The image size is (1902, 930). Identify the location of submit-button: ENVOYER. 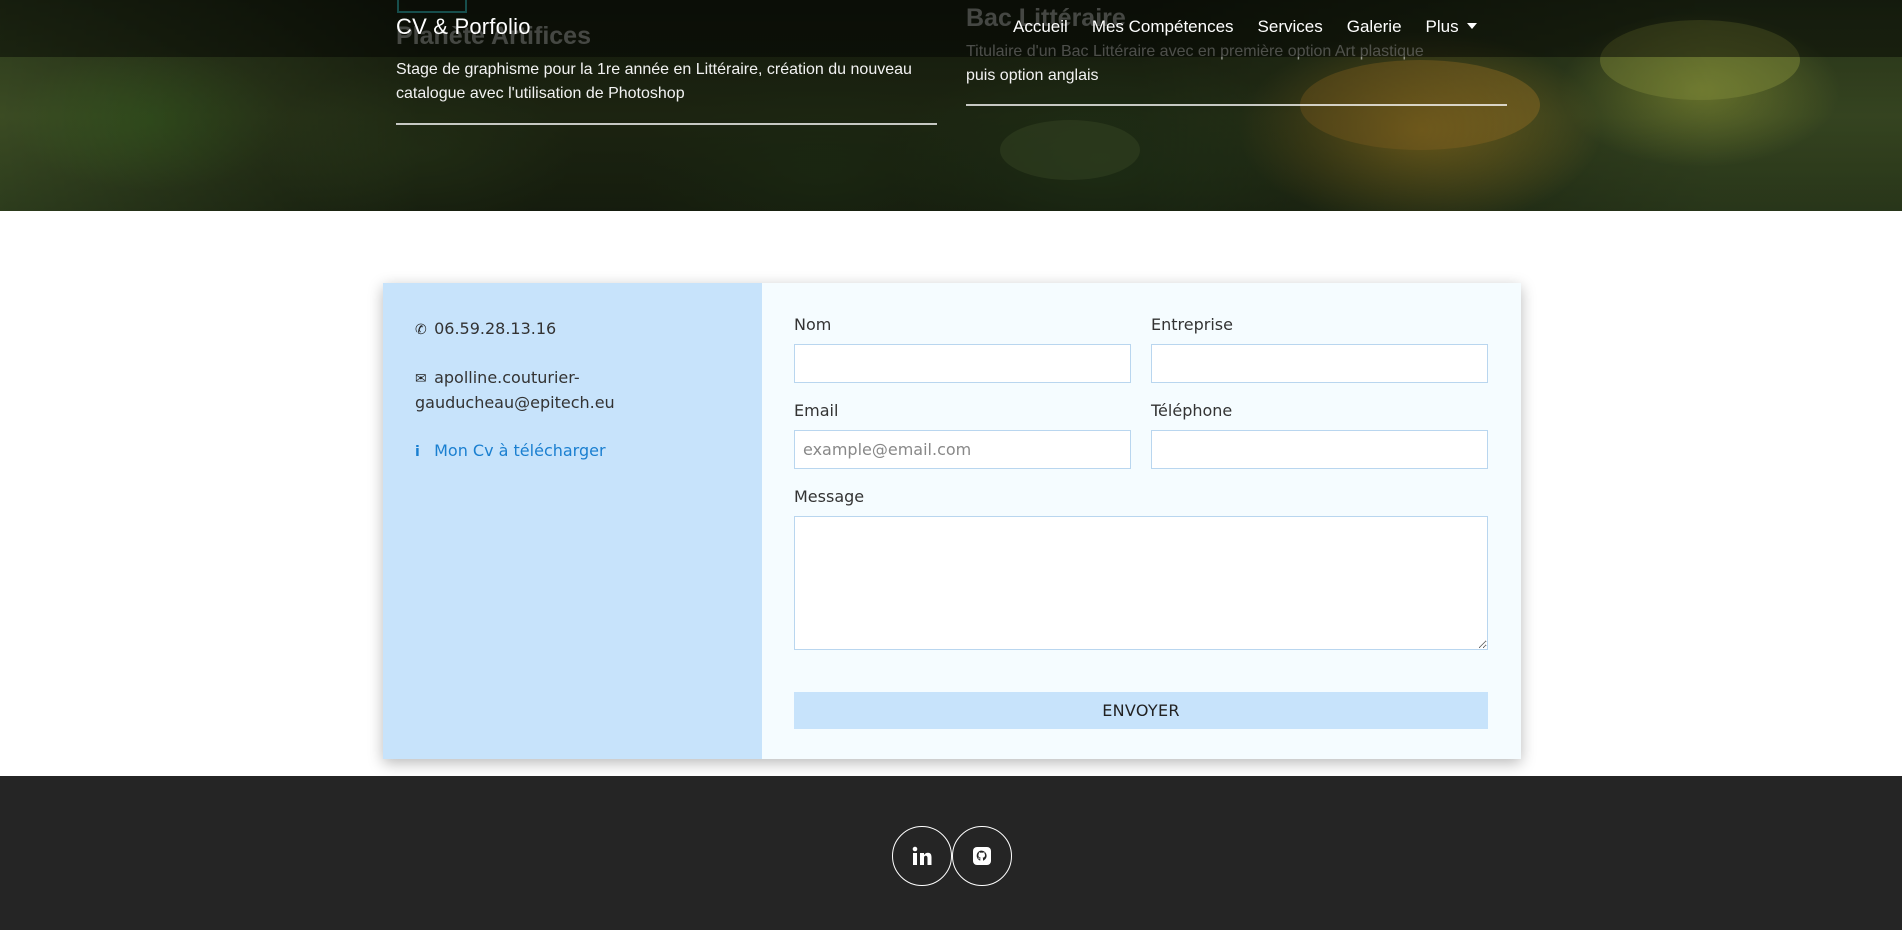
(1141, 710).